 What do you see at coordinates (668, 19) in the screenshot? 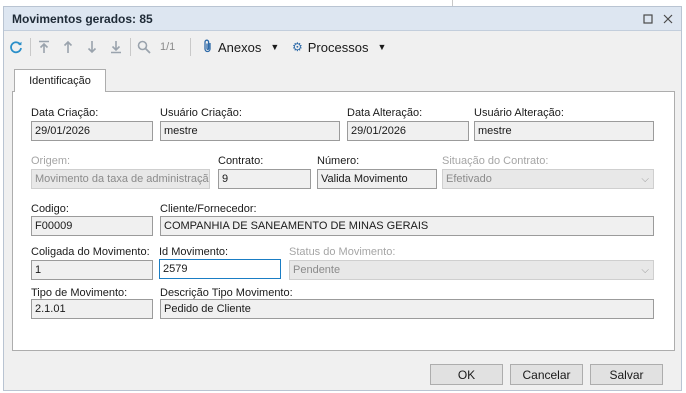
I see `close-icon` at bounding box center [668, 19].